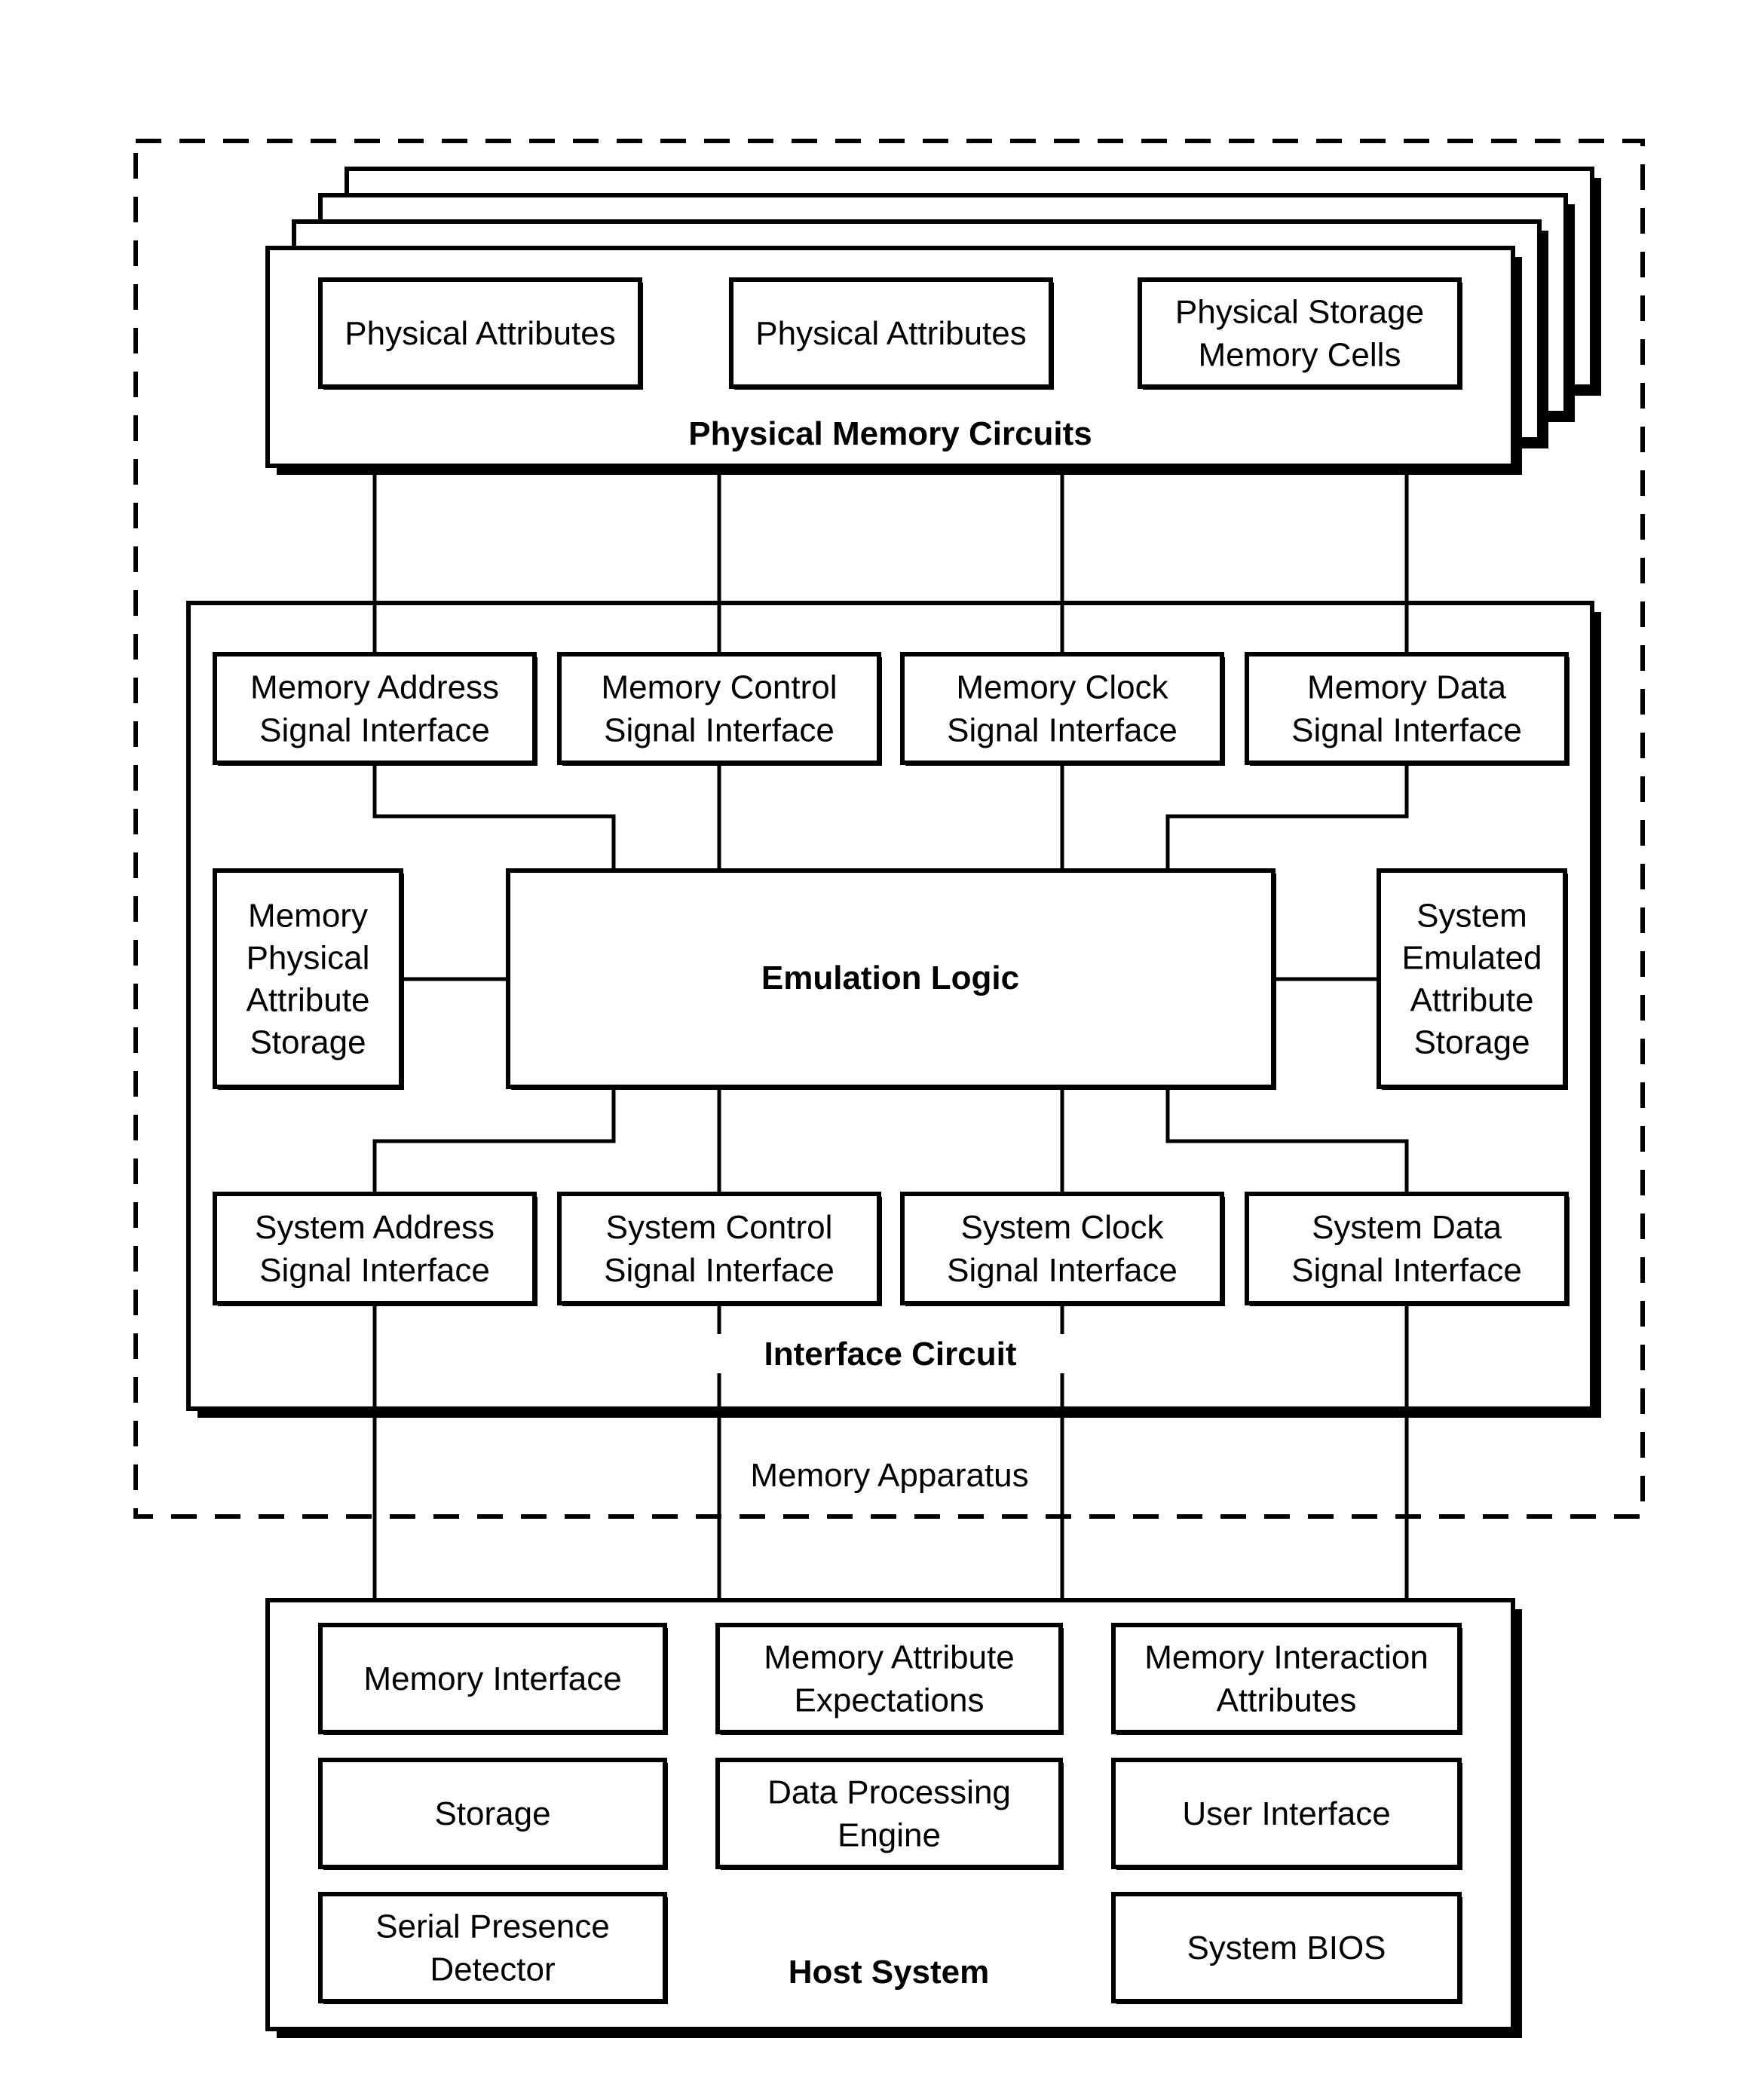  I want to click on system-side-system-control-signal-interface-label-line: Signal Interface, so click(719, 1270).